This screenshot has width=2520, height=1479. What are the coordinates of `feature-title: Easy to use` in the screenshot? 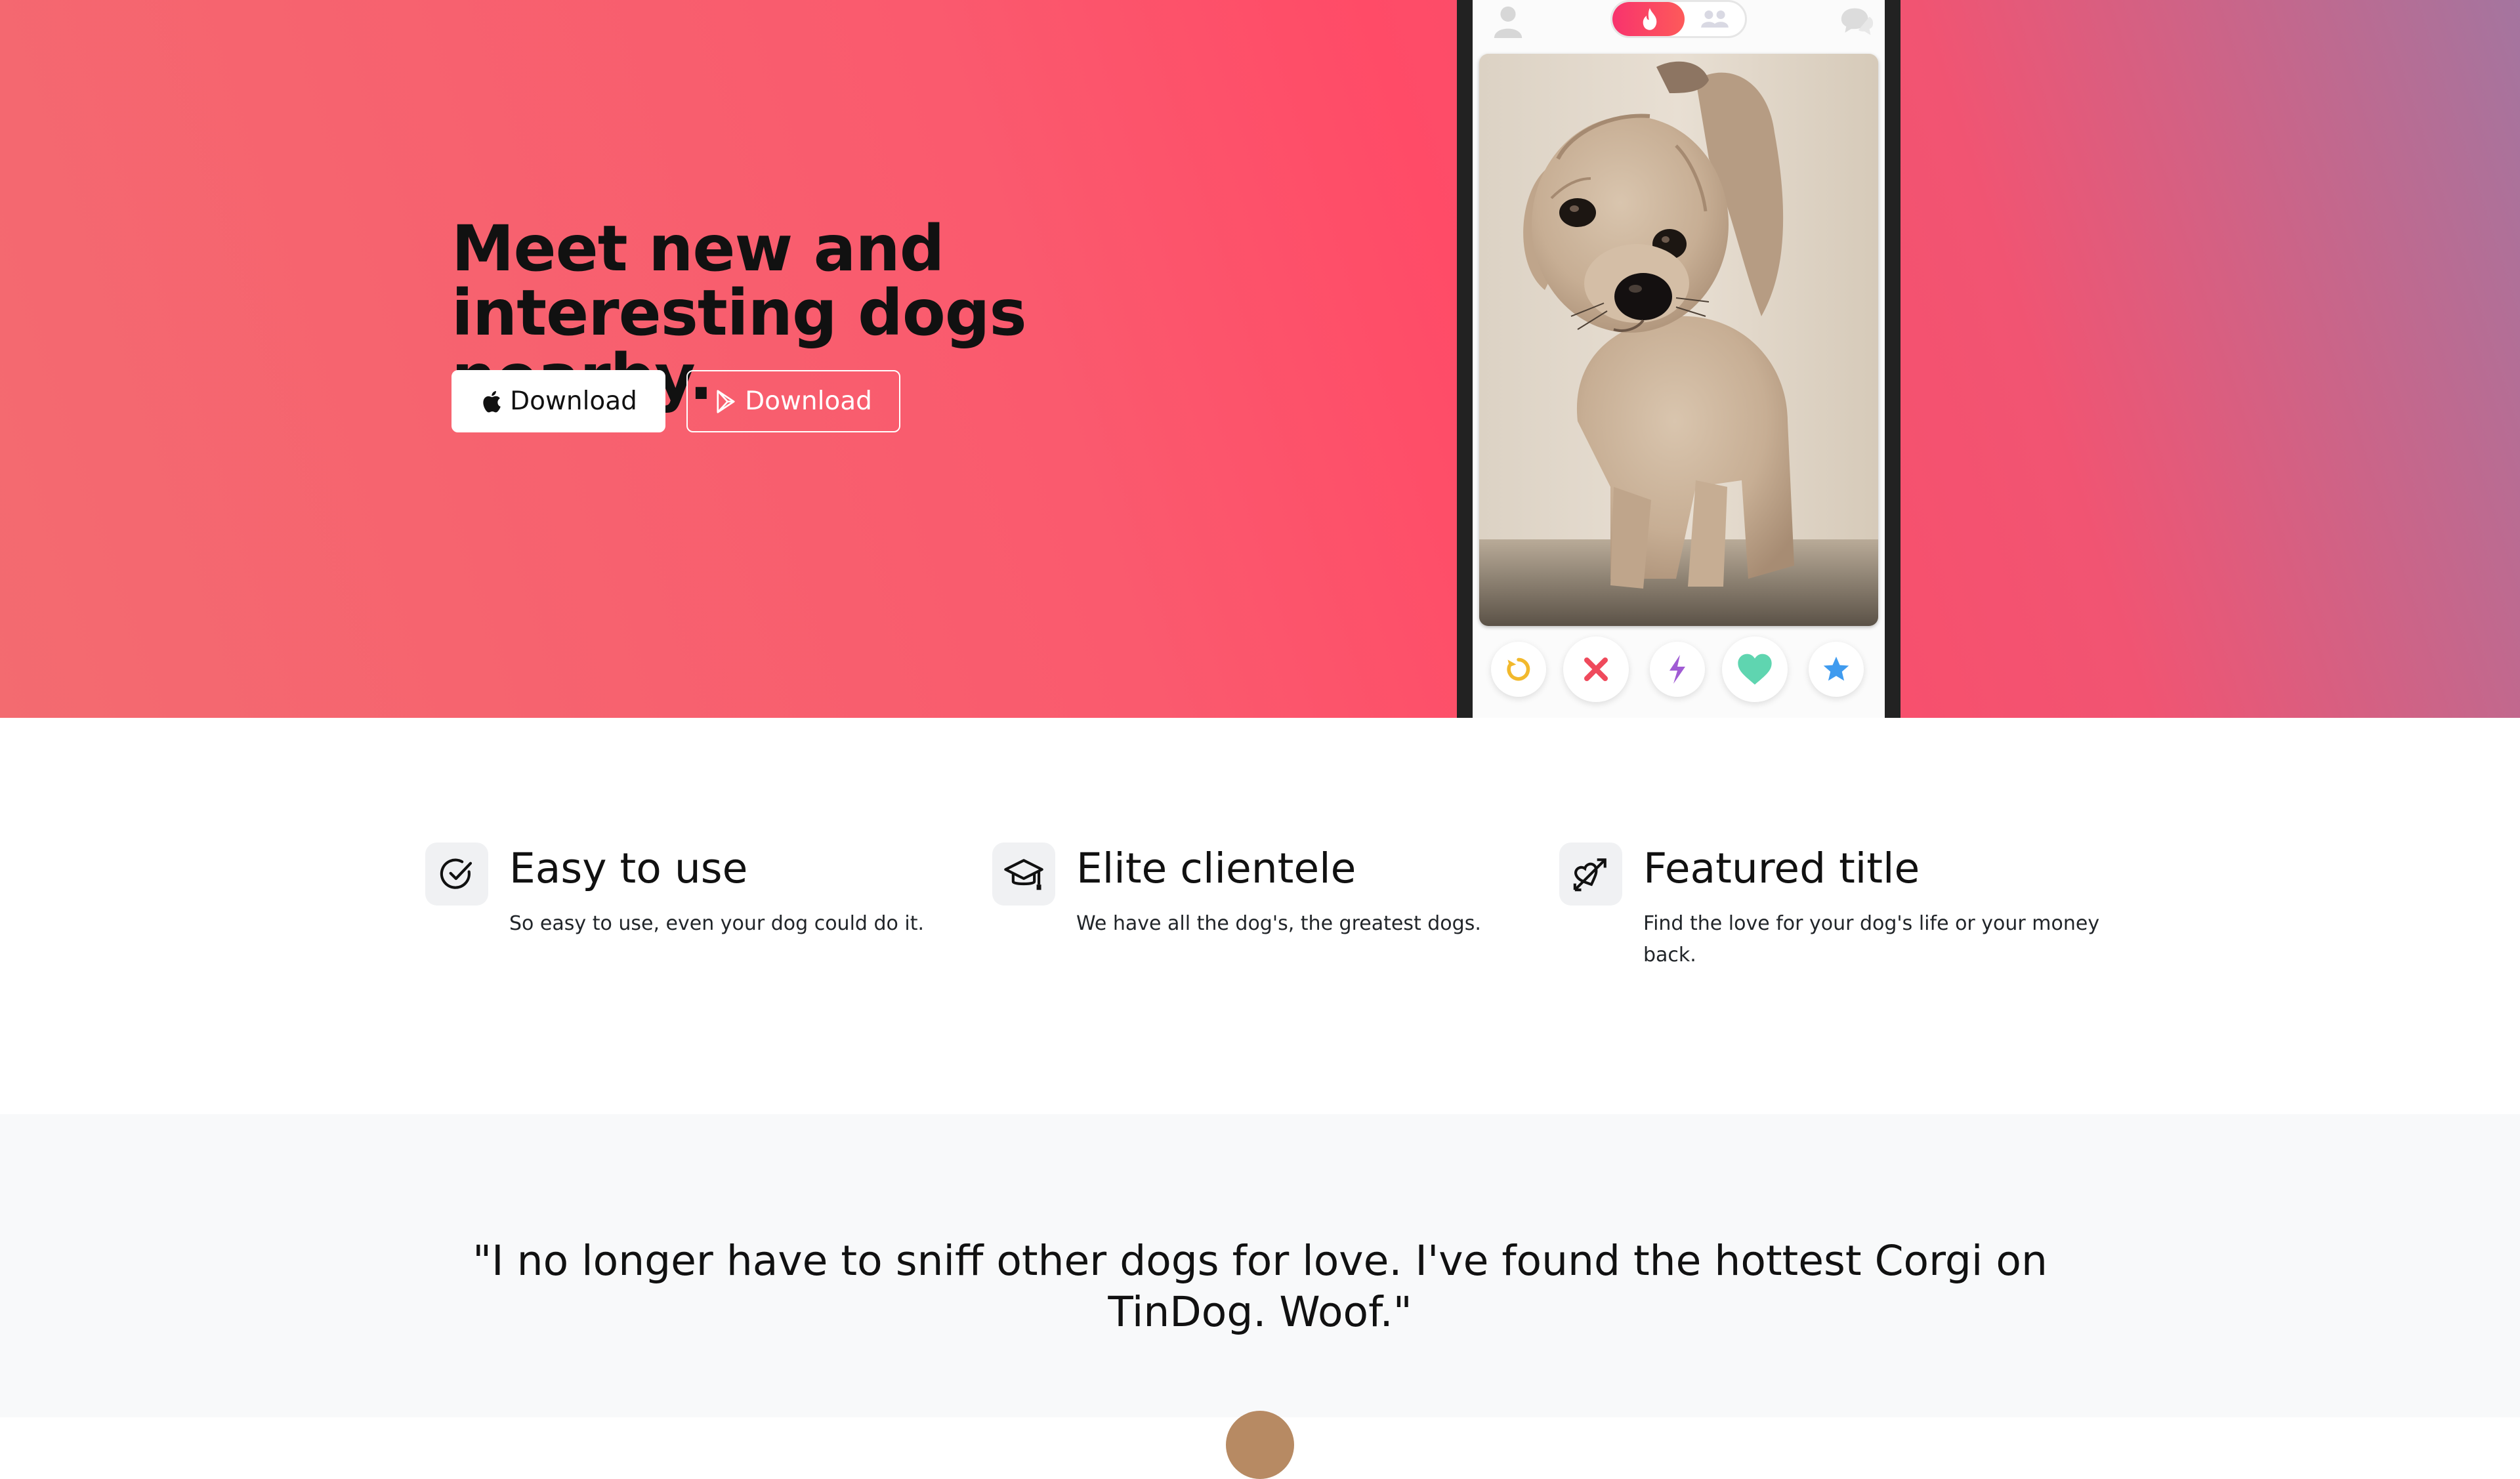 It's located at (628, 868).